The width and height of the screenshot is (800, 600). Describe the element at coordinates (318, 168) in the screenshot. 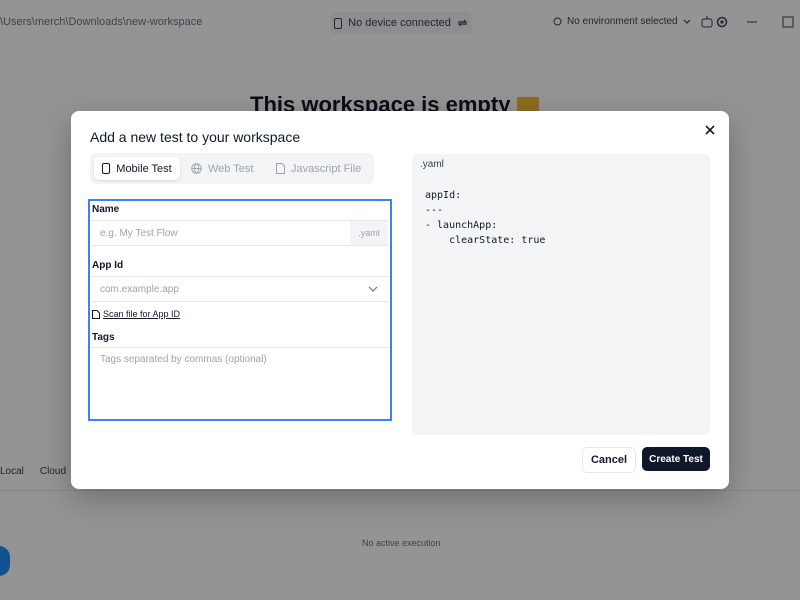

I see `tab-javascript-file: Javascript File` at that location.